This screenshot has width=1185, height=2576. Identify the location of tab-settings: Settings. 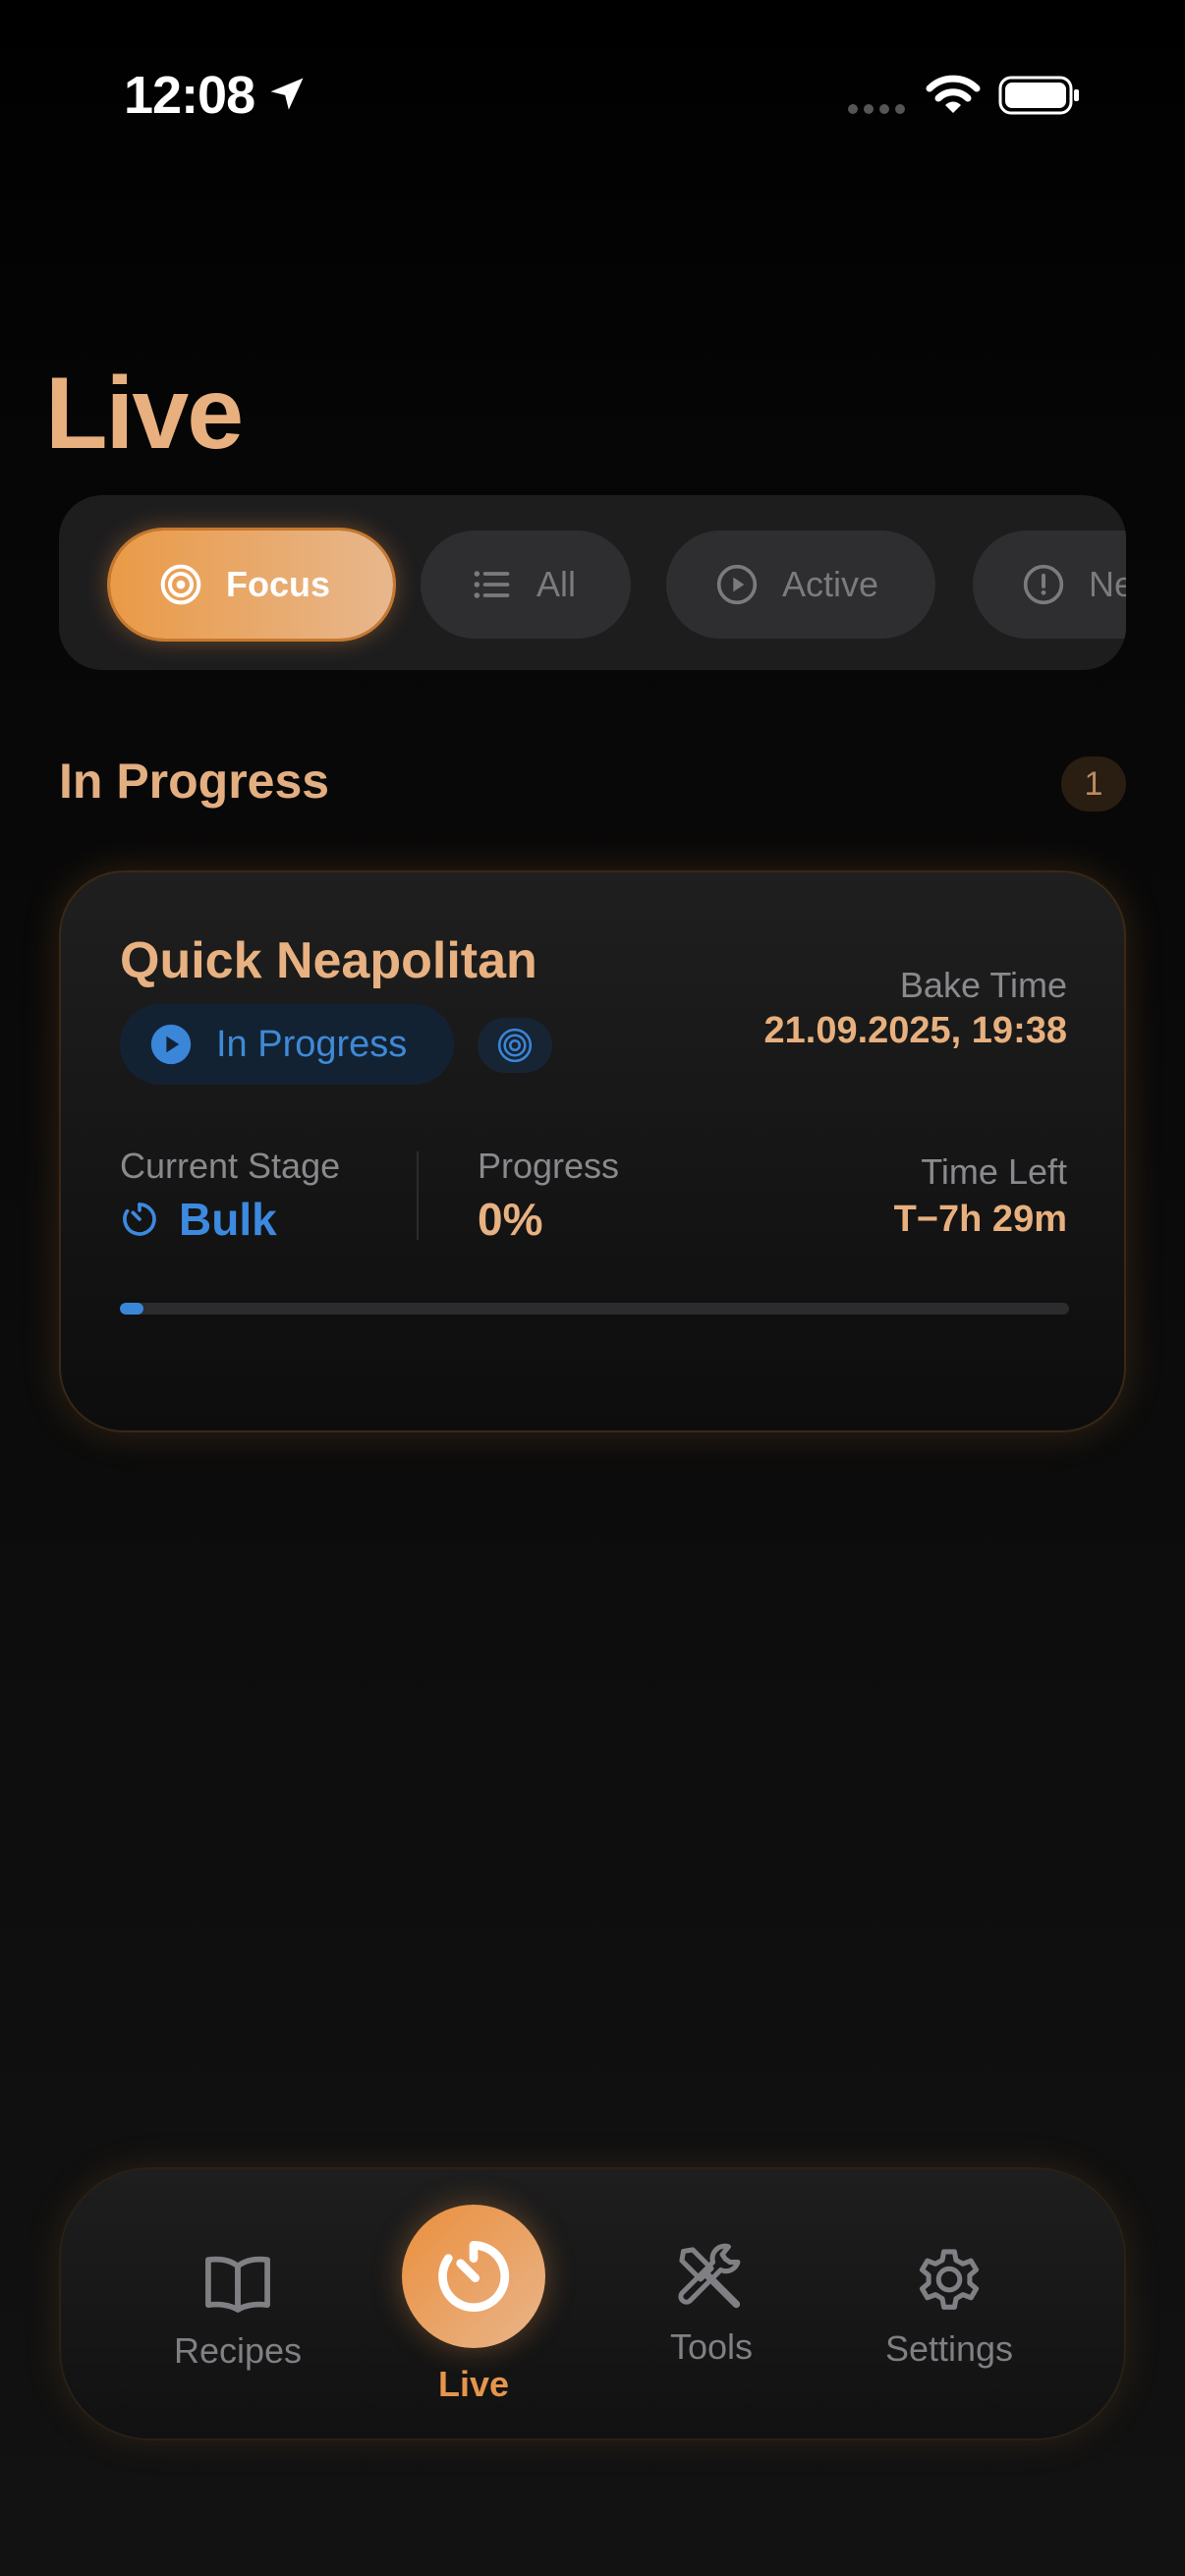
(949, 2307).